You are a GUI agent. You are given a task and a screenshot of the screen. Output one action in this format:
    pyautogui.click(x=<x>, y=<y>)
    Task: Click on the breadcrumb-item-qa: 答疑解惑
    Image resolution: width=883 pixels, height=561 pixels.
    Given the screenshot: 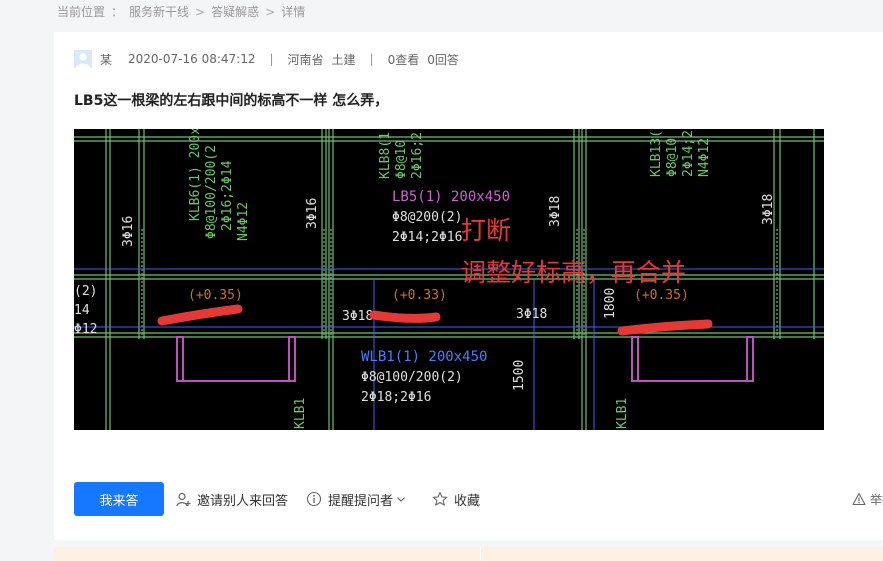 What is the action you would take?
    pyautogui.click(x=235, y=11)
    